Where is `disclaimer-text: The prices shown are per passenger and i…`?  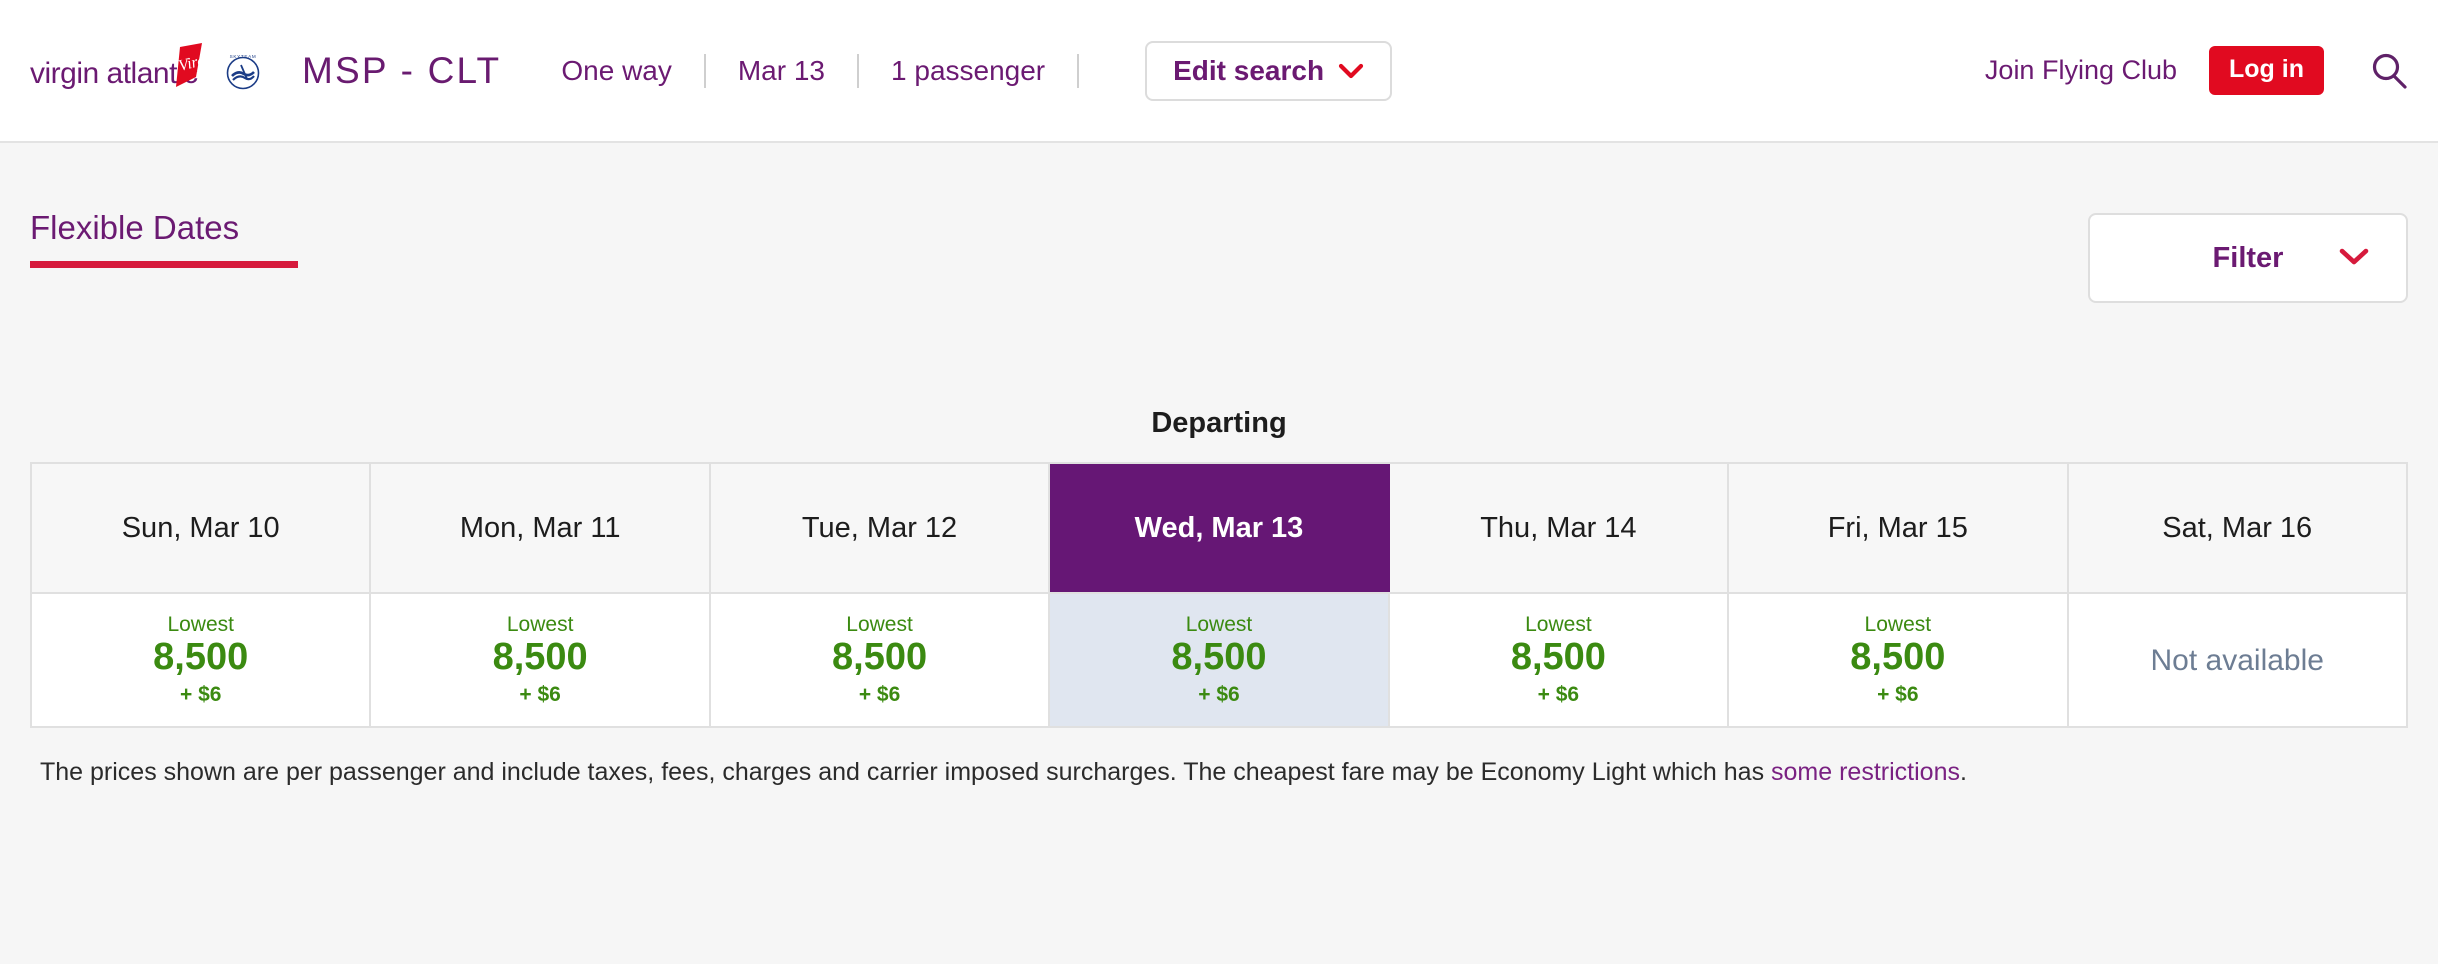
disclaimer-text: The prices shown are per passenger and i… is located at coordinates (906, 772).